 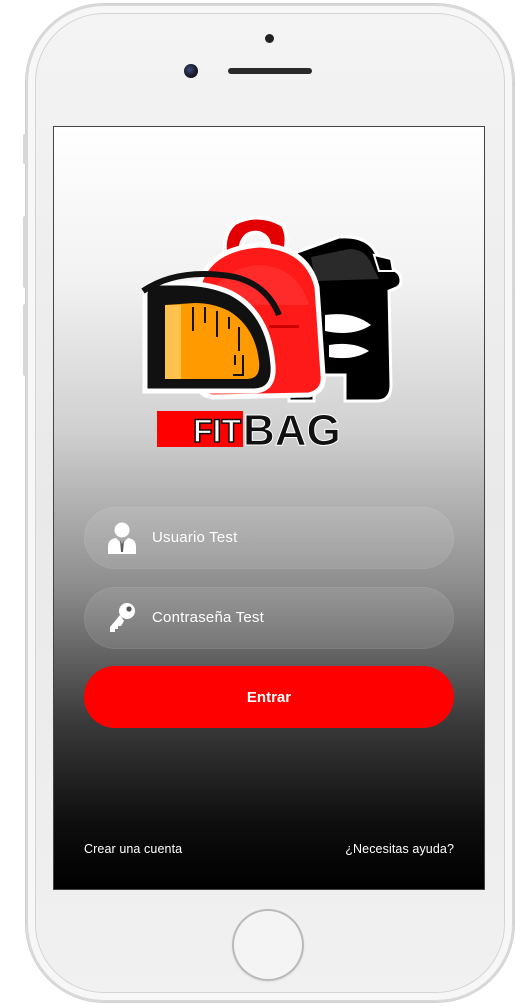 What do you see at coordinates (191, 71) in the screenshot?
I see `front-camera-icon` at bounding box center [191, 71].